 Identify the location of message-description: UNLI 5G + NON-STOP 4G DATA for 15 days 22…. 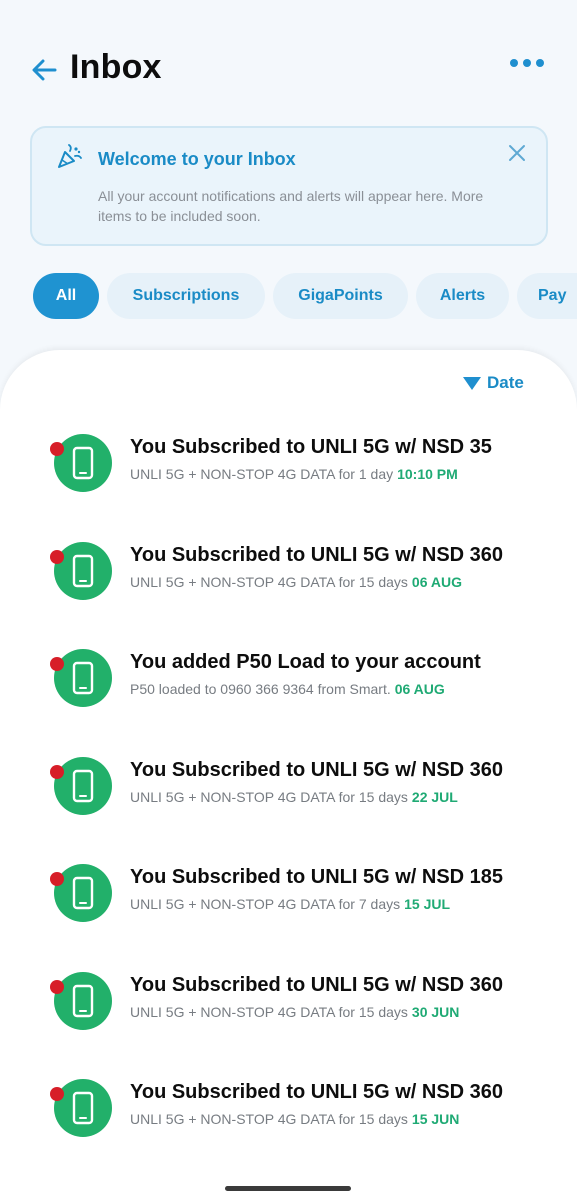
(294, 797).